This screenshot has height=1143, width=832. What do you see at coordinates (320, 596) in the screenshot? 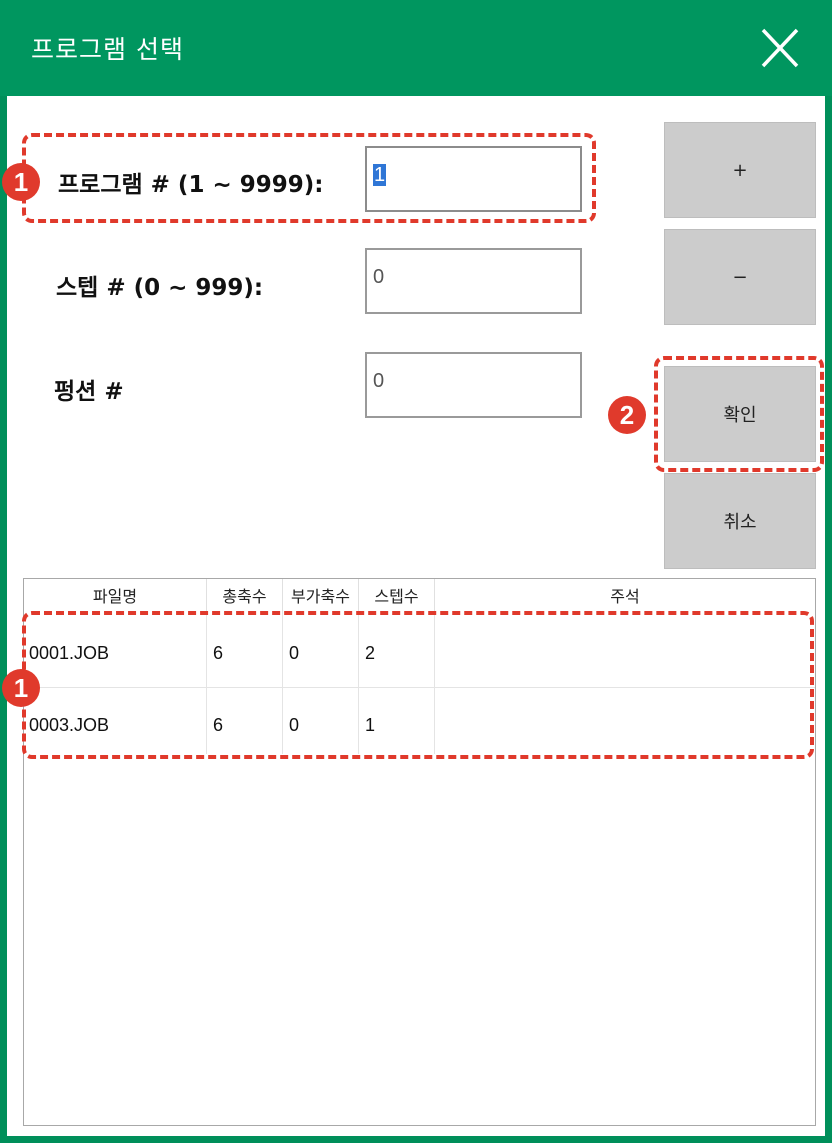
I see `column-header-aux-axes: 부가축수` at bounding box center [320, 596].